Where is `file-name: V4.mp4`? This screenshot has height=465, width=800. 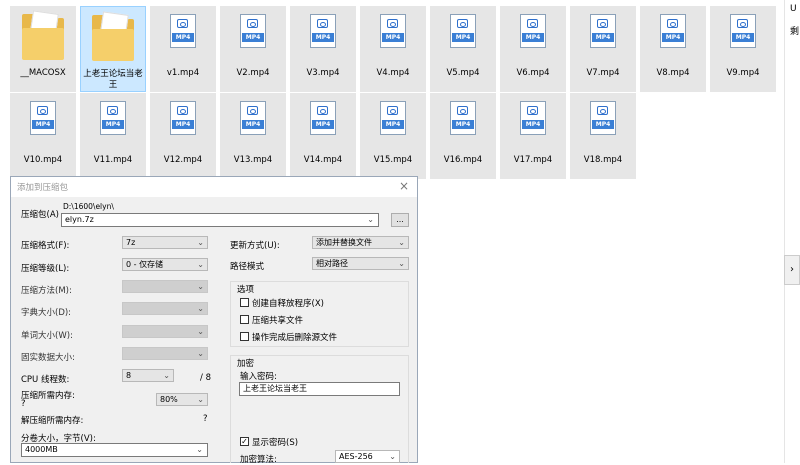 file-name: V4.mp4 is located at coordinates (393, 73).